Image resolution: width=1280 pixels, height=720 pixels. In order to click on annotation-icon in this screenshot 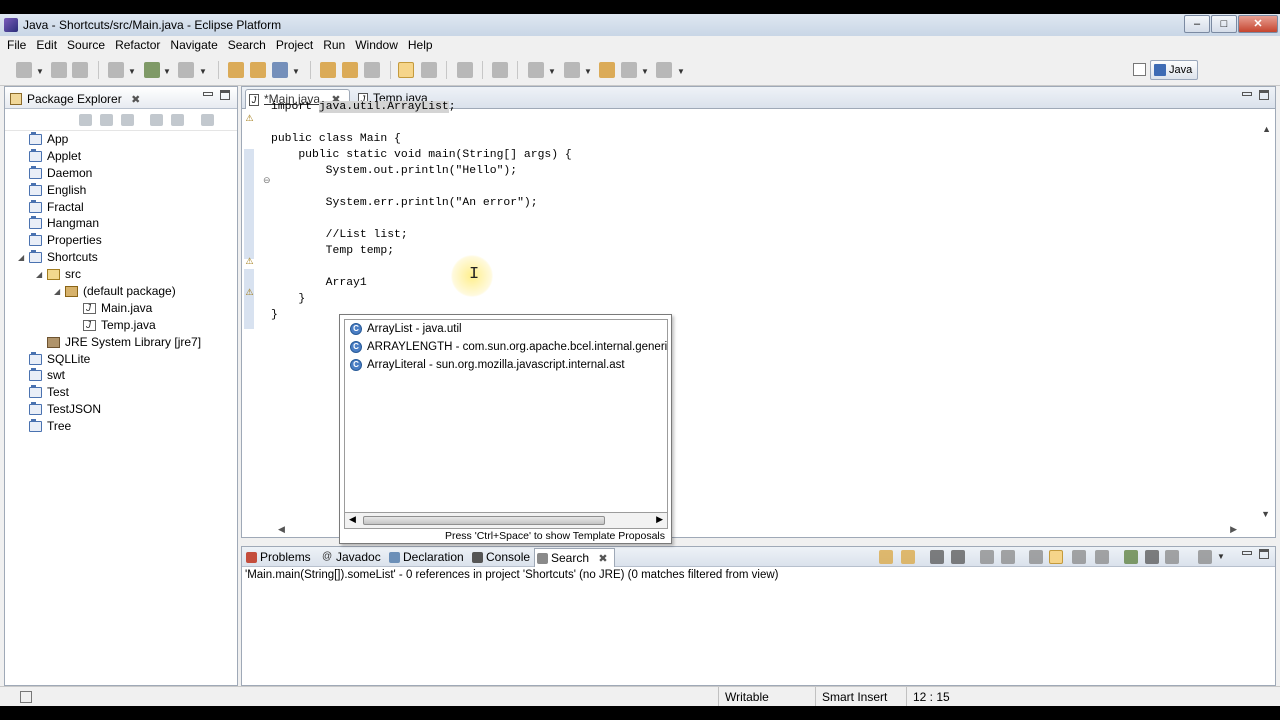, I will do `click(500, 70)`.